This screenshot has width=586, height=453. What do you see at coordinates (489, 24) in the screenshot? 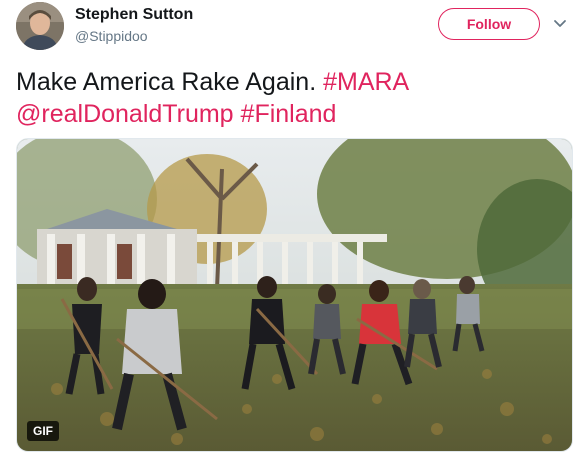
I see `follow-button: Follow` at bounding box center [489, 24].